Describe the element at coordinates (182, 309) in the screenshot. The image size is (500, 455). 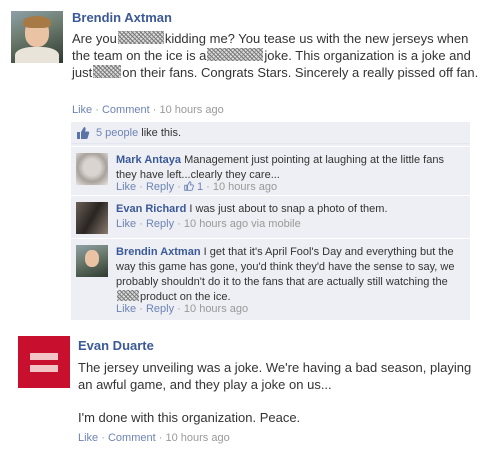
I see `comment-actions: Like · Reply · 10 hours ago` at that location.